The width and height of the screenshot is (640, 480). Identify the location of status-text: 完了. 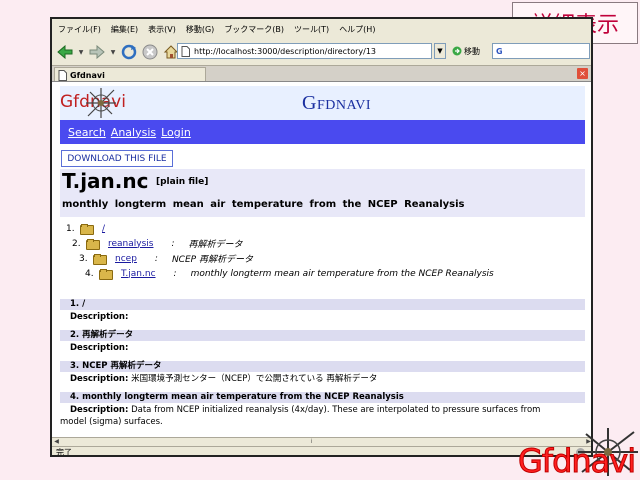
(64, 452).